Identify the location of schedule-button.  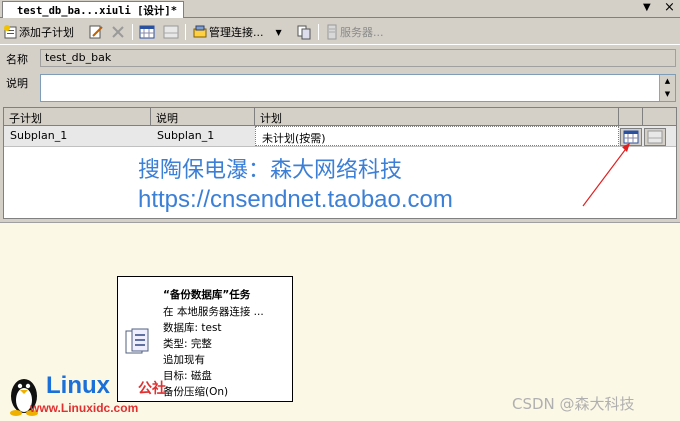
(147, 32).